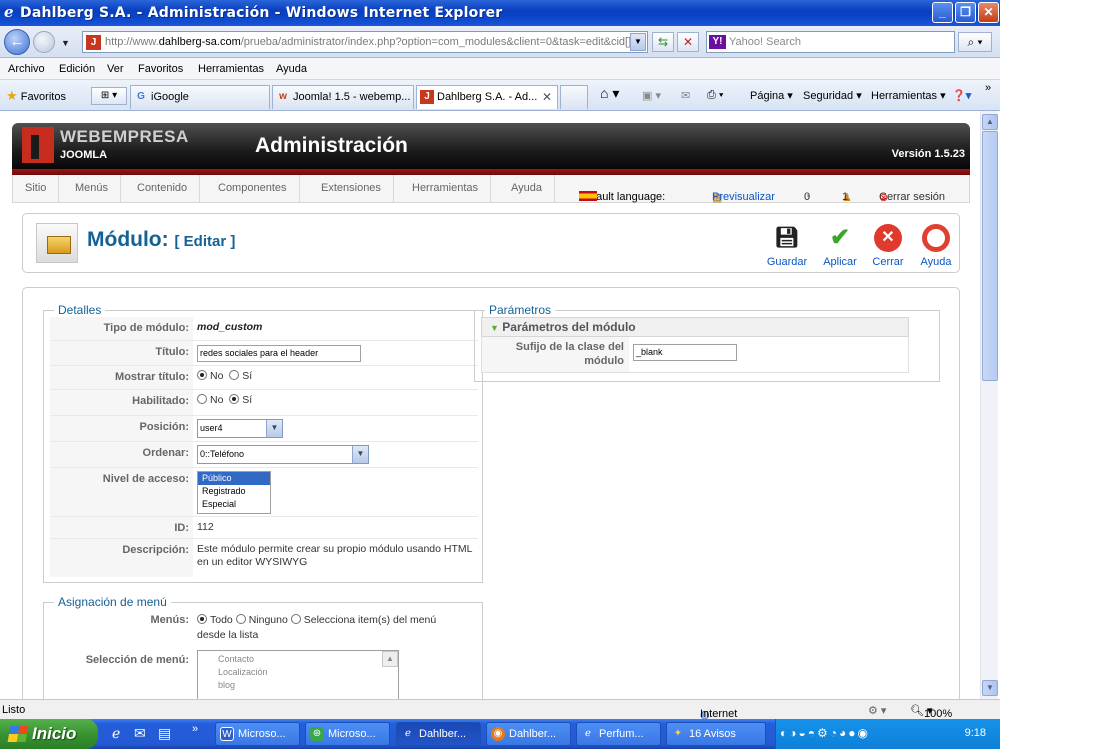 This screenshot has width=1100, height=749. Describe the element at coordinates (832, 95) in the screenshot. I see `security-menu: Seguridad ▾` at that location.